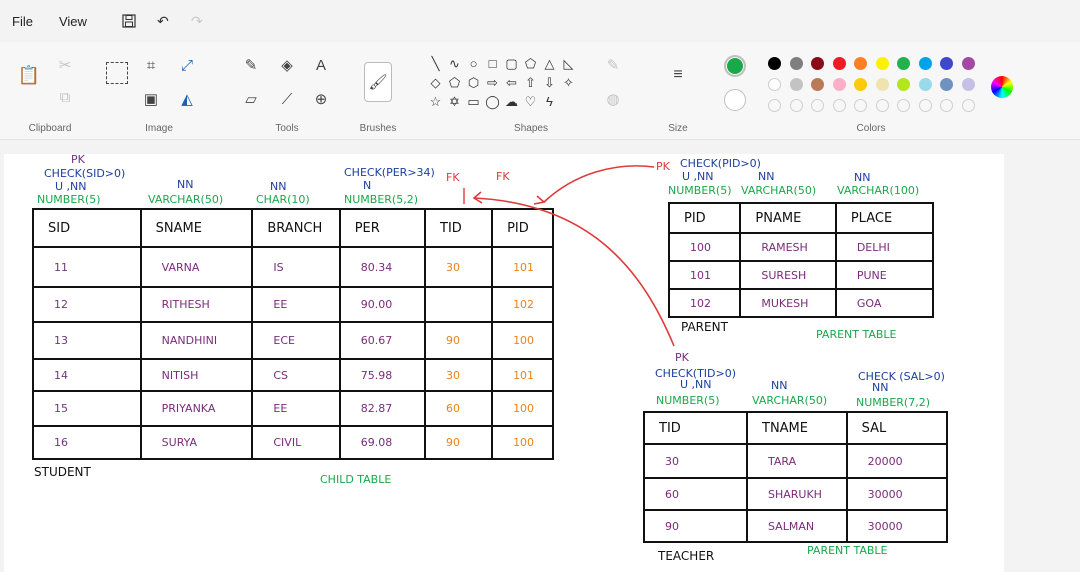 The width and height of the screenshot is (1080, 572). Describe the element at coordinates (151, 99) in the screenshot. I see `image-select-icon: ▣` at that location.